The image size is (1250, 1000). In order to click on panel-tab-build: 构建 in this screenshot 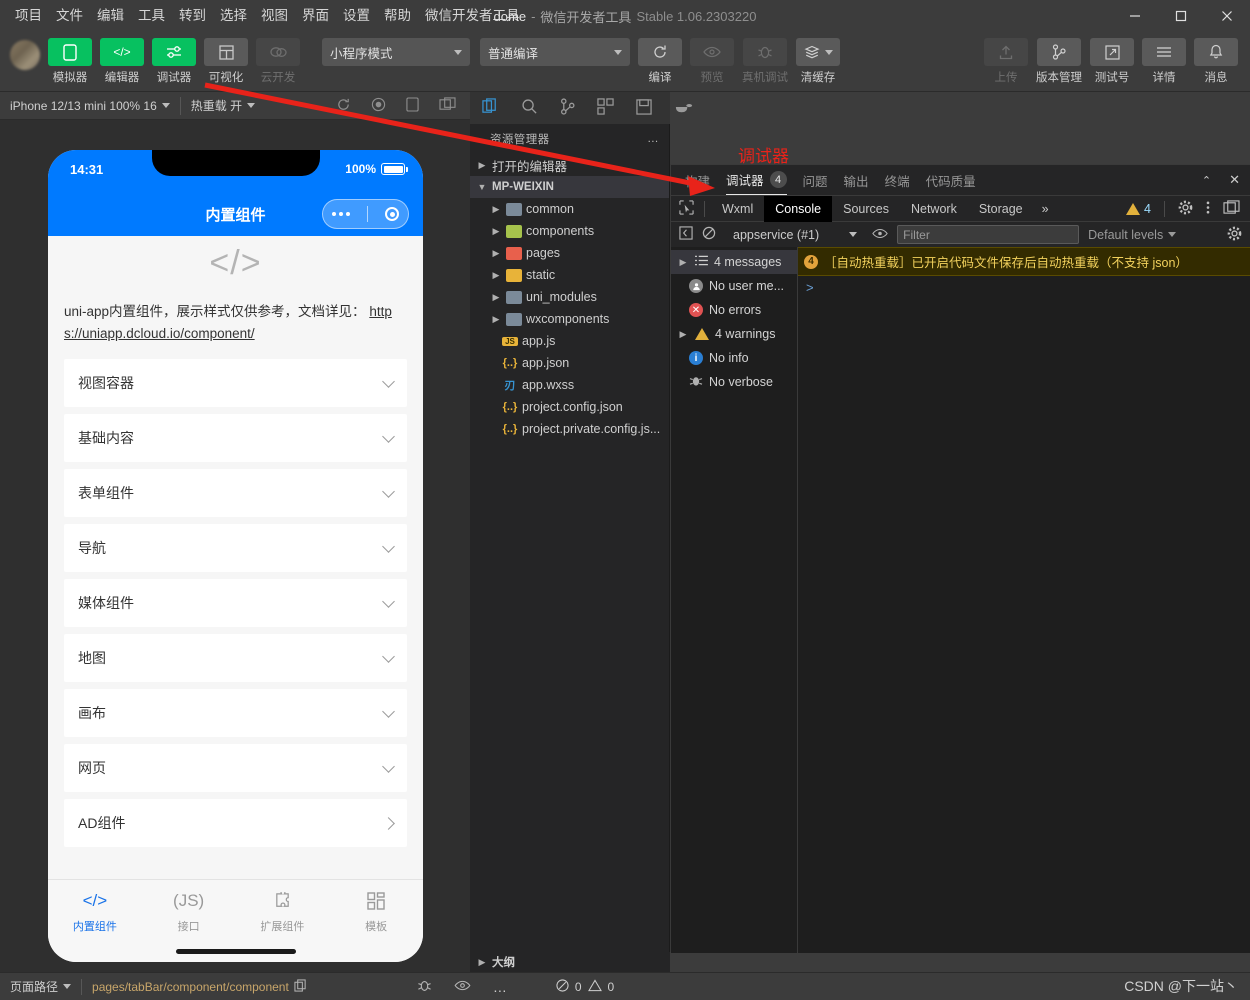, I will do `click(697, 180)`.